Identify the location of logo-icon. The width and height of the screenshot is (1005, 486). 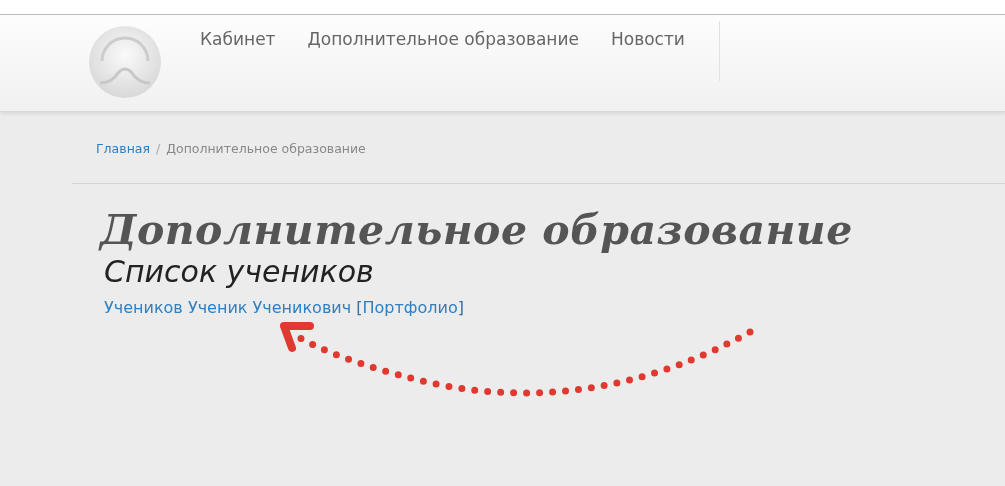
(125, 62).